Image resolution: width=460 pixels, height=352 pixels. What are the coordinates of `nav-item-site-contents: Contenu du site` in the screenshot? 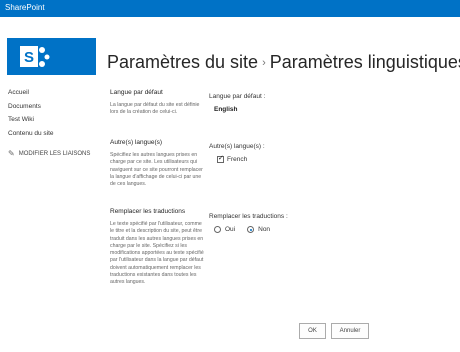 It's located at (53, 134).